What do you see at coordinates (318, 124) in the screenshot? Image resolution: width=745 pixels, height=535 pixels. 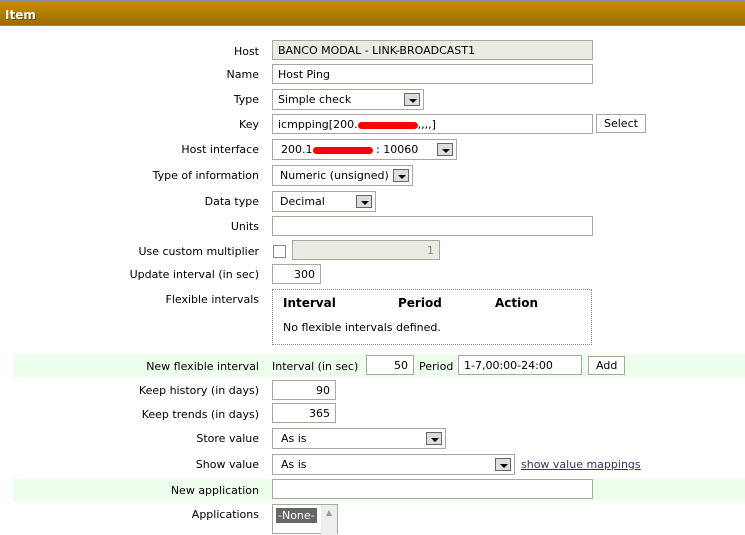 I see `key-prefix: icmpping[200.` at bounding box center [318, 124].